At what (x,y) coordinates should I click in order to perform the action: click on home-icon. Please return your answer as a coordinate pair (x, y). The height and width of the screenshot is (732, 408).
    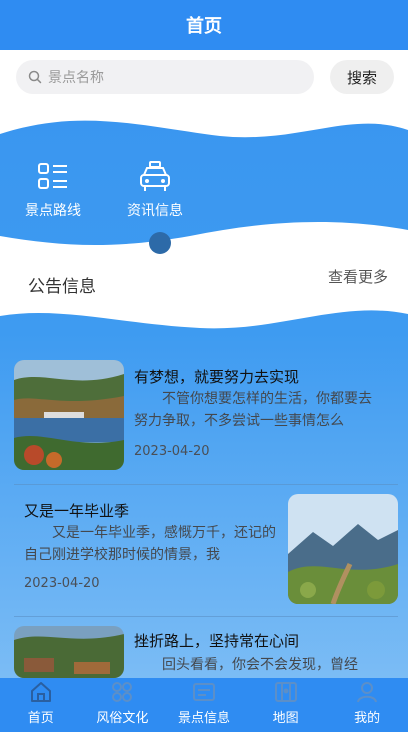
    Looking at the image, I should click on (40, 692).